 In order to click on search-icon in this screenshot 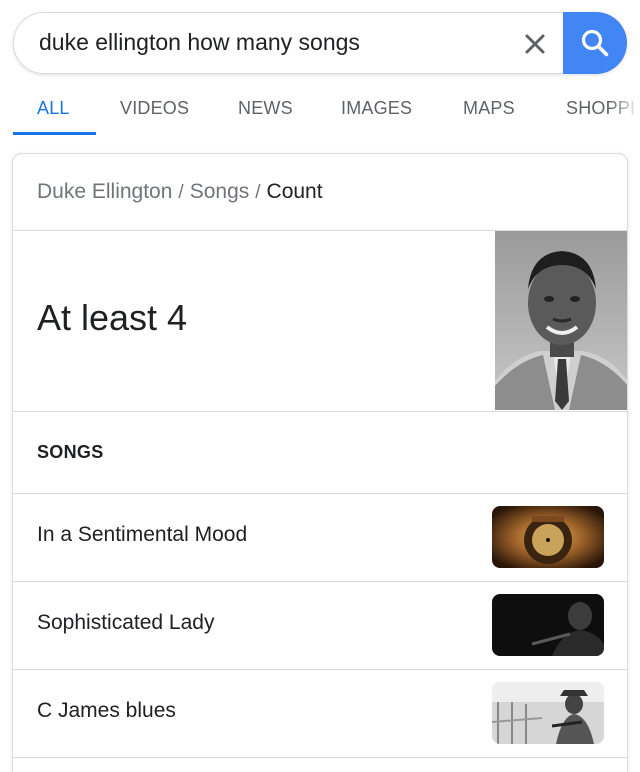, I will do `click(595, 43)`.